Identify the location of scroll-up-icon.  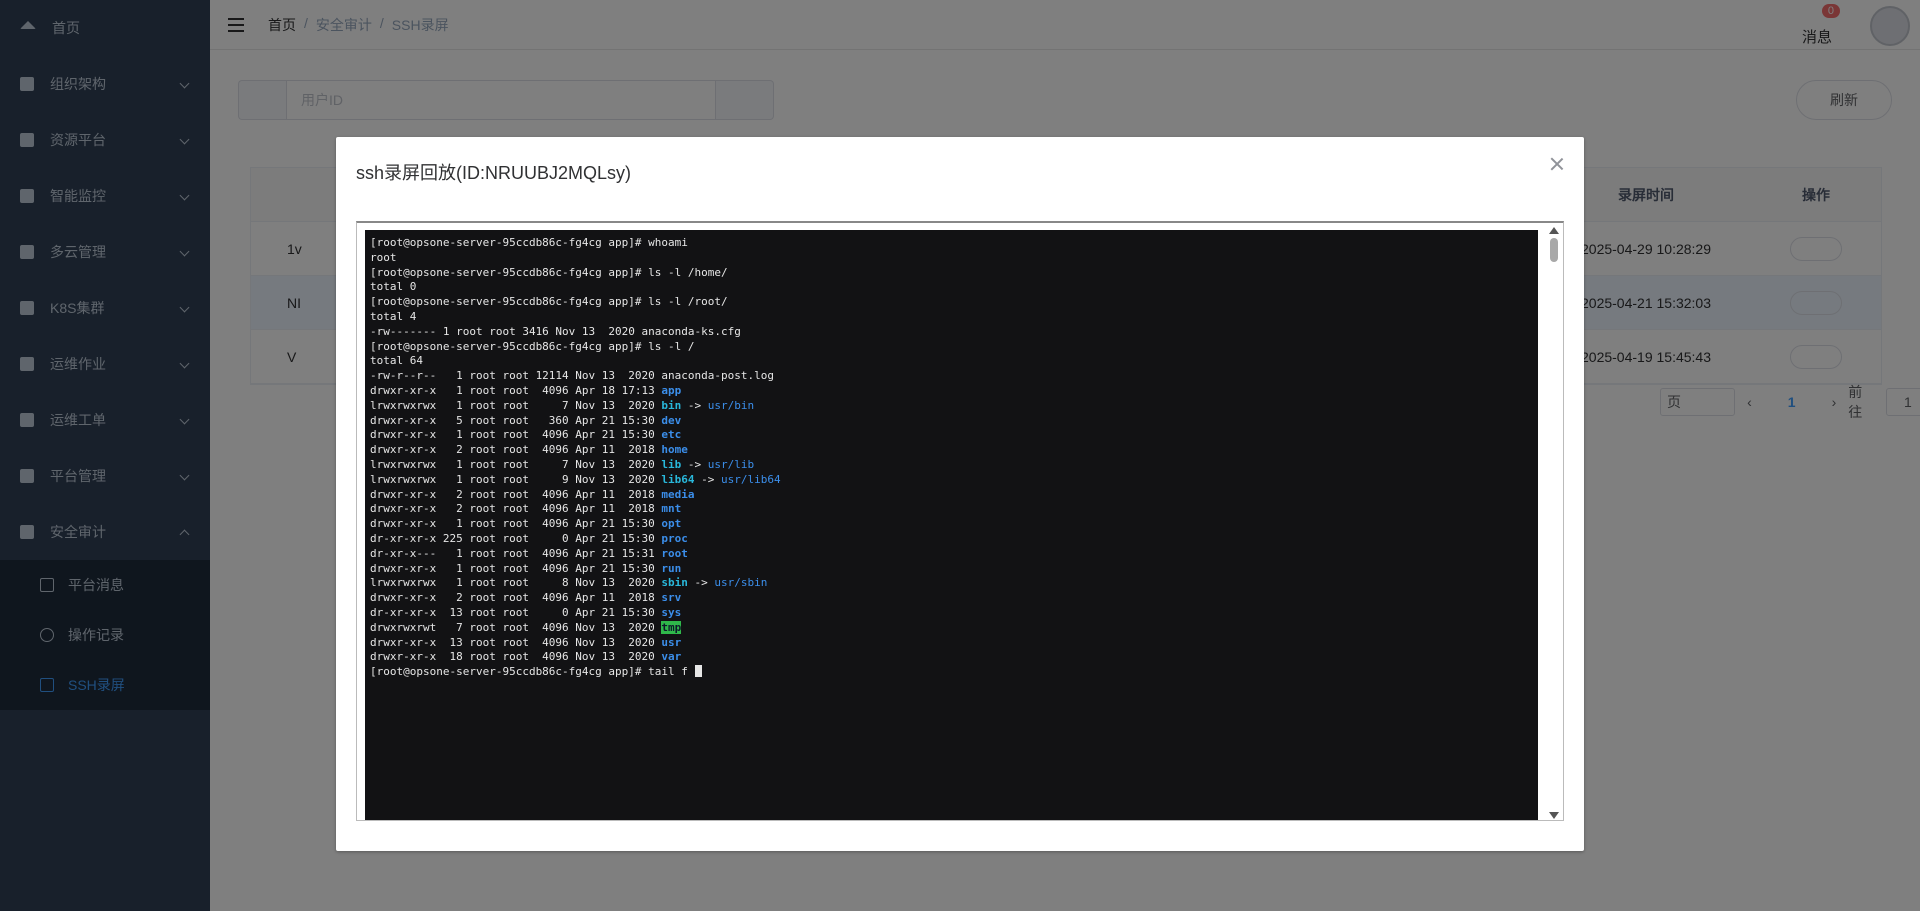
(1554, 230).